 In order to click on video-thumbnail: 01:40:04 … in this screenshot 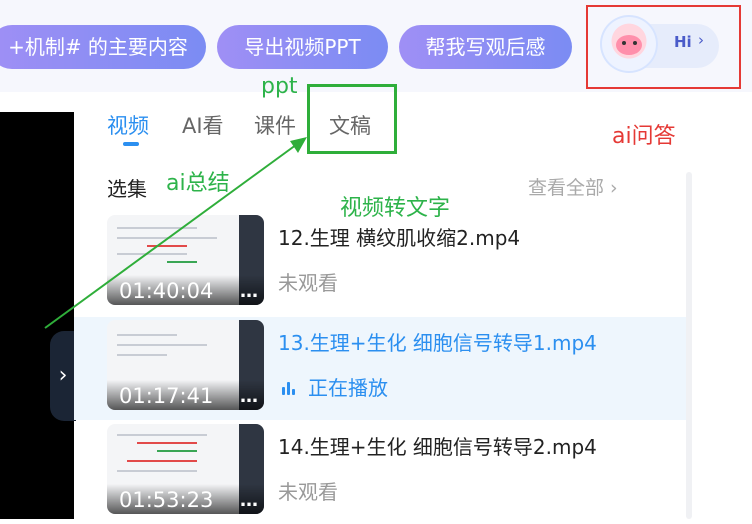, I will do `click(185, 260)`.